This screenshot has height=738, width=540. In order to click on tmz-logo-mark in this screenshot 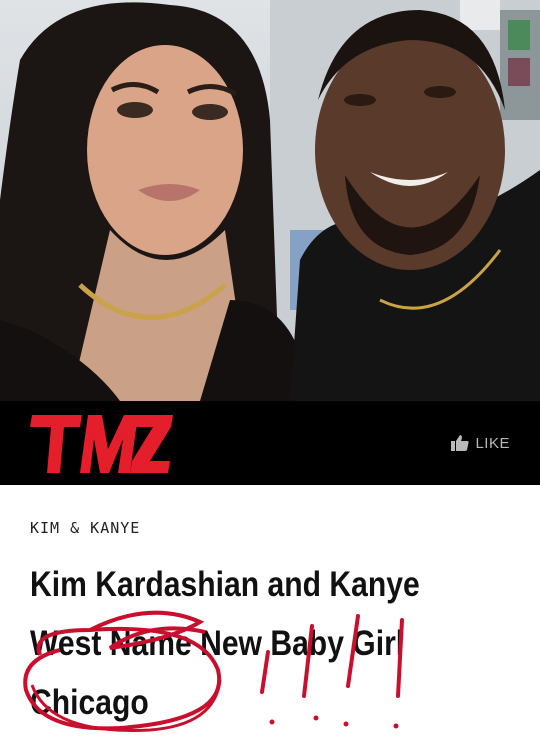, I will do `click(101, 444)`.